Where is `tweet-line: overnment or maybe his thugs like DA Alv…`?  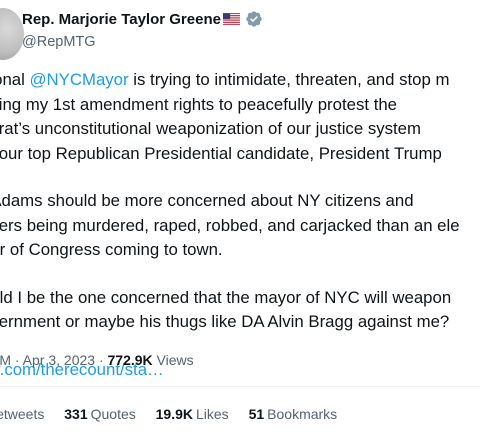 tweet-line: overnment or maybe his thugs like DA Alv… is located at coordinates (240, 322).